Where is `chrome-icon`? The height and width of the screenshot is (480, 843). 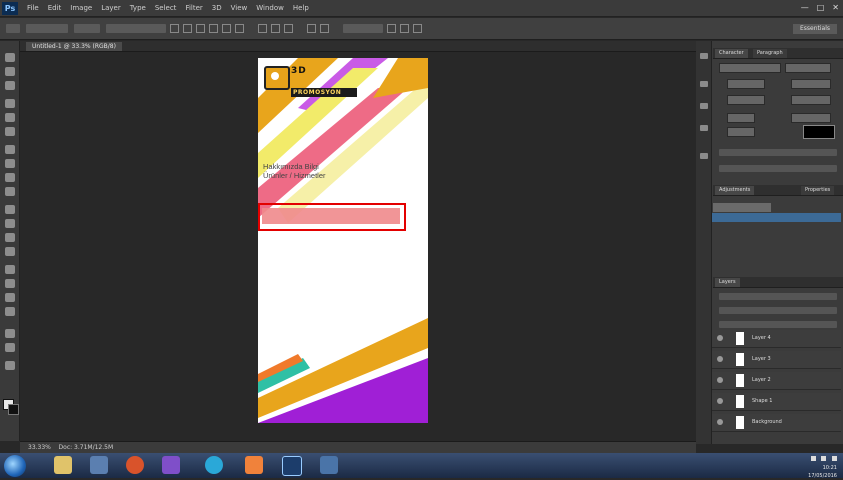 chrome-icon is located at coordinates (214, 465).